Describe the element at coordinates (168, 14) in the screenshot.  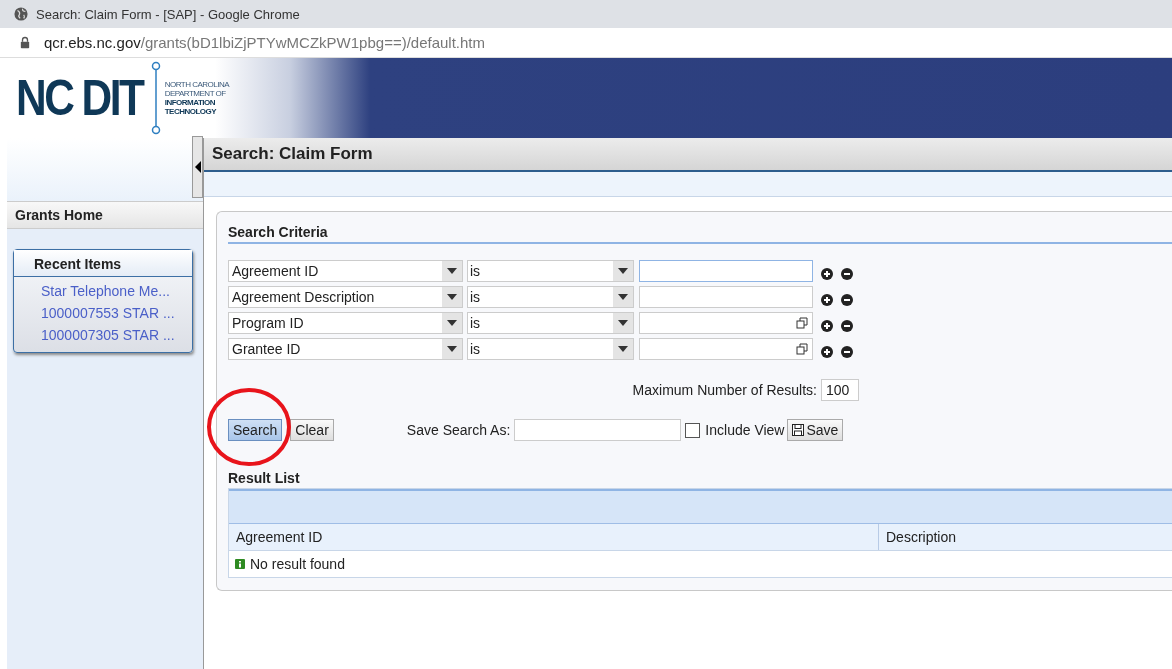
I see `window-title: Search: Claim Form - [SAP] - Google Chrome` at that location.